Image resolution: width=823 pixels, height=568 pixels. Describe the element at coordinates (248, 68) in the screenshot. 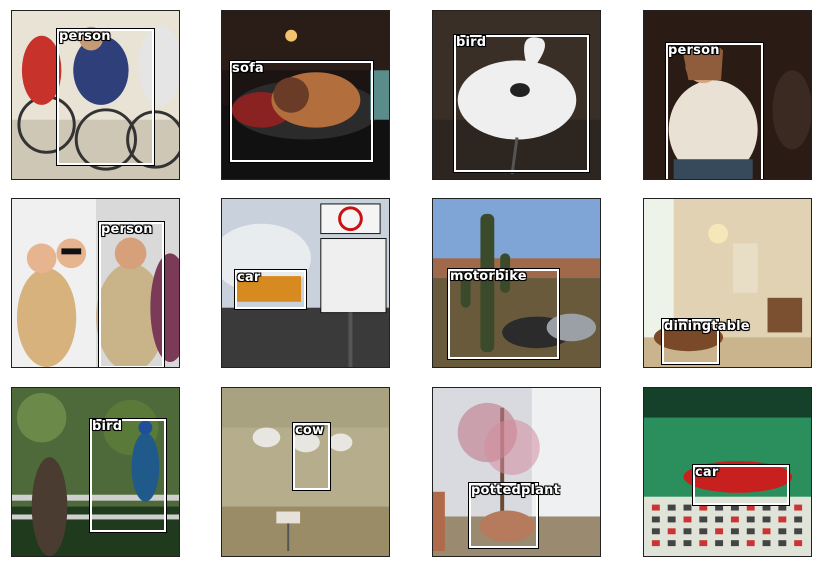

I see `class-label: sofa` at that location.